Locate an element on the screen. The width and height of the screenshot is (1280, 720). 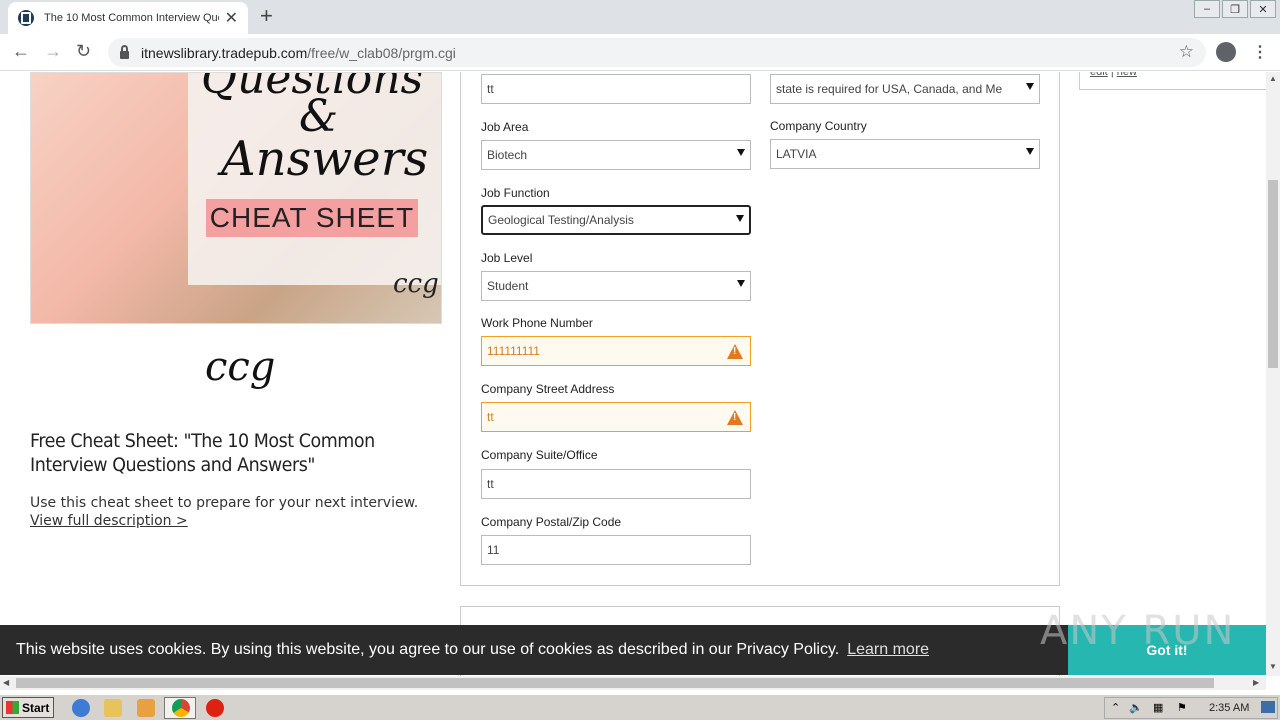
suite-input: tt is located at coordinates (616, 484).